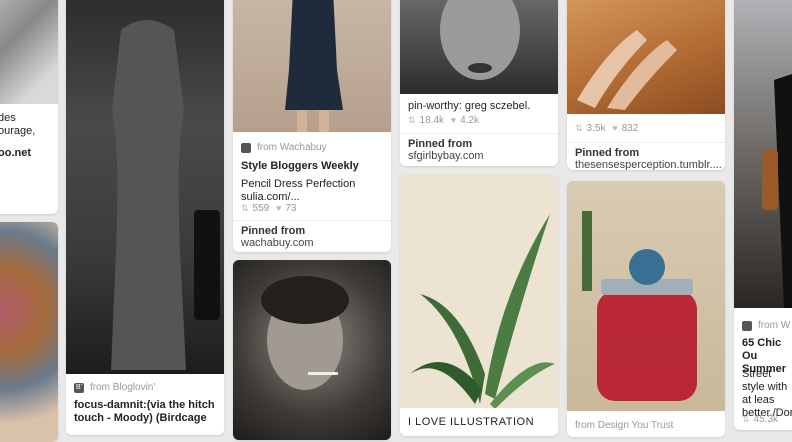 The height and width of the screenshot is (442, 792). Describe the element at coordinates (79, 387) in the screenshot. I see `bloglovin-icon: B'` at that location.